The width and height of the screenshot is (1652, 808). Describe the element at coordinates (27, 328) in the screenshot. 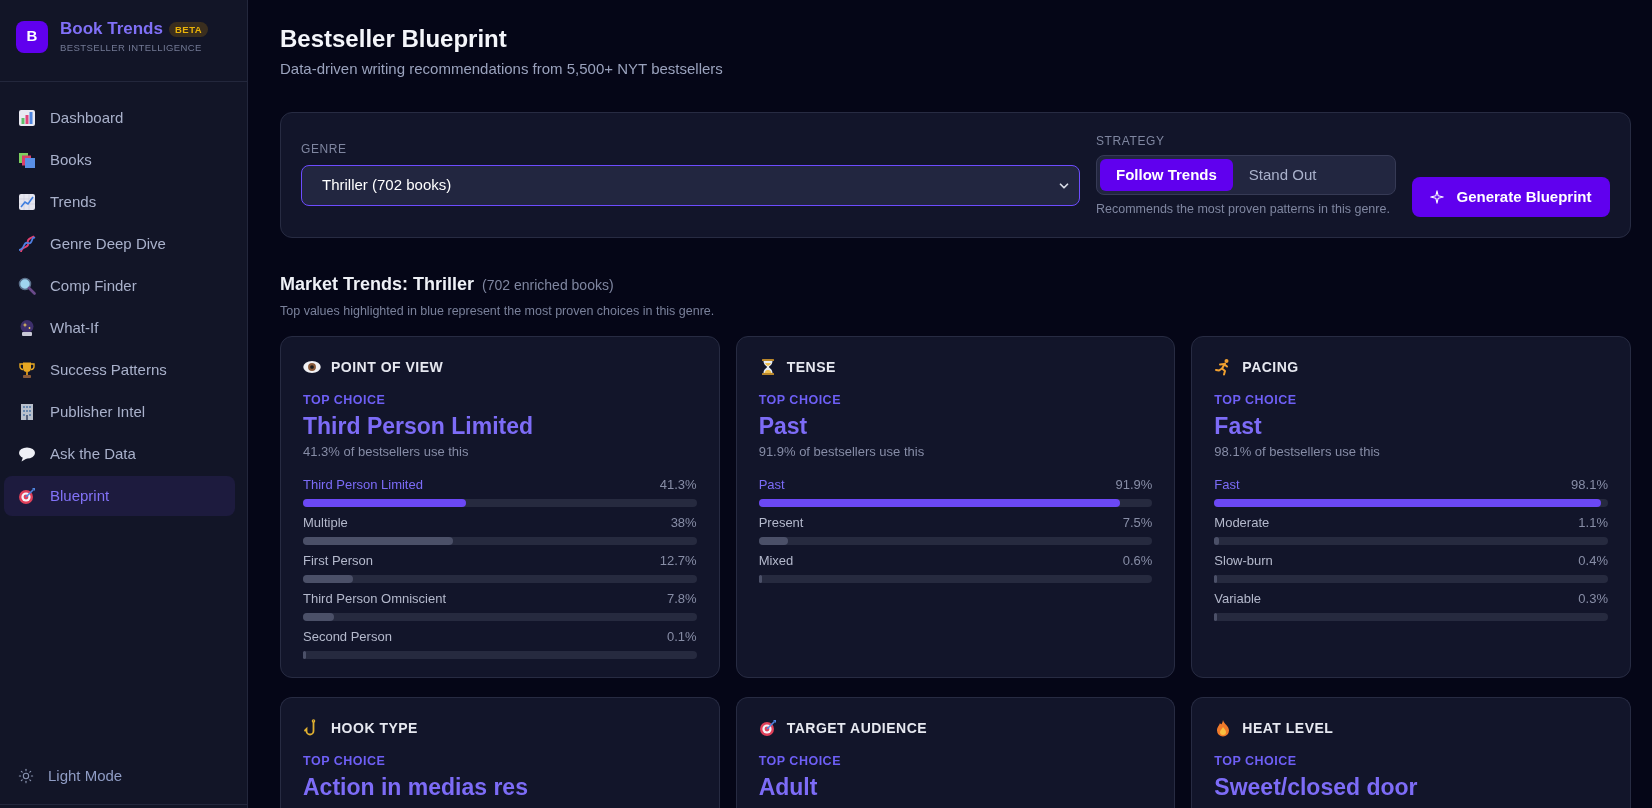

I see `crystal-ball-icon` at that location.